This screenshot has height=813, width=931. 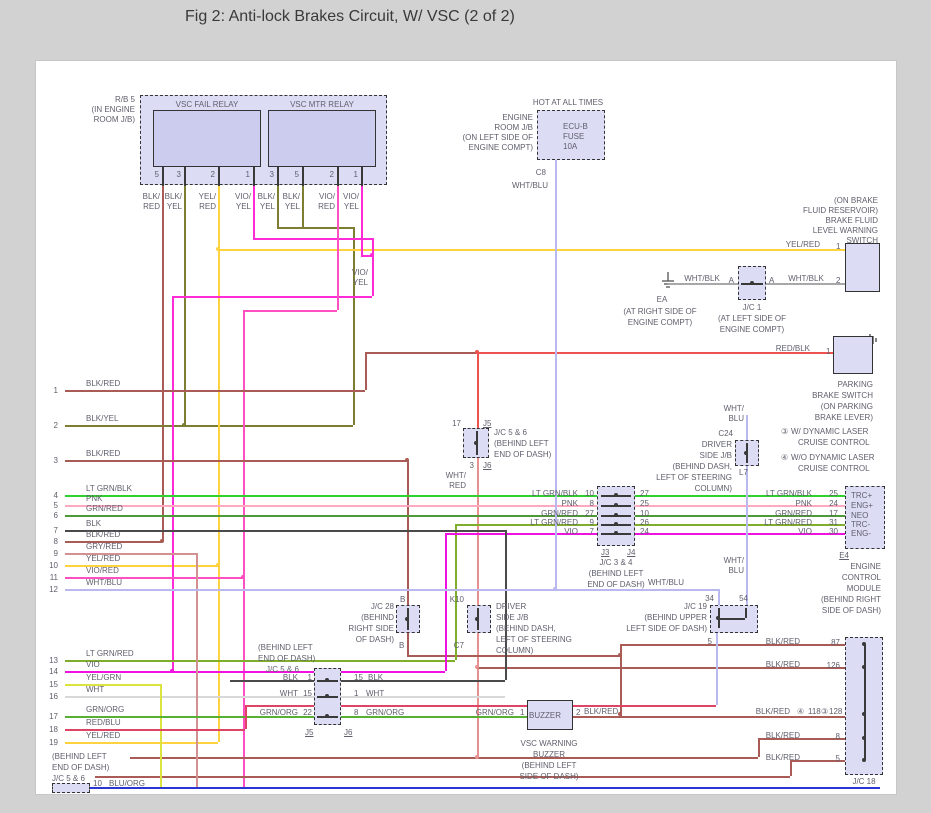 What do you see at coordinates (575, 126) in the screenshot?
I see `ecu-b-fuse-label: ECU-B` at bounding box center [575, 126].